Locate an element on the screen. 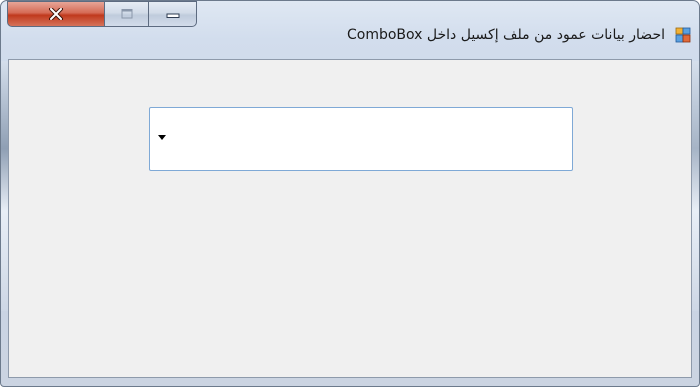 This screenshot has height=387, width=700. minimize-button is located at coordinates (173, 14).